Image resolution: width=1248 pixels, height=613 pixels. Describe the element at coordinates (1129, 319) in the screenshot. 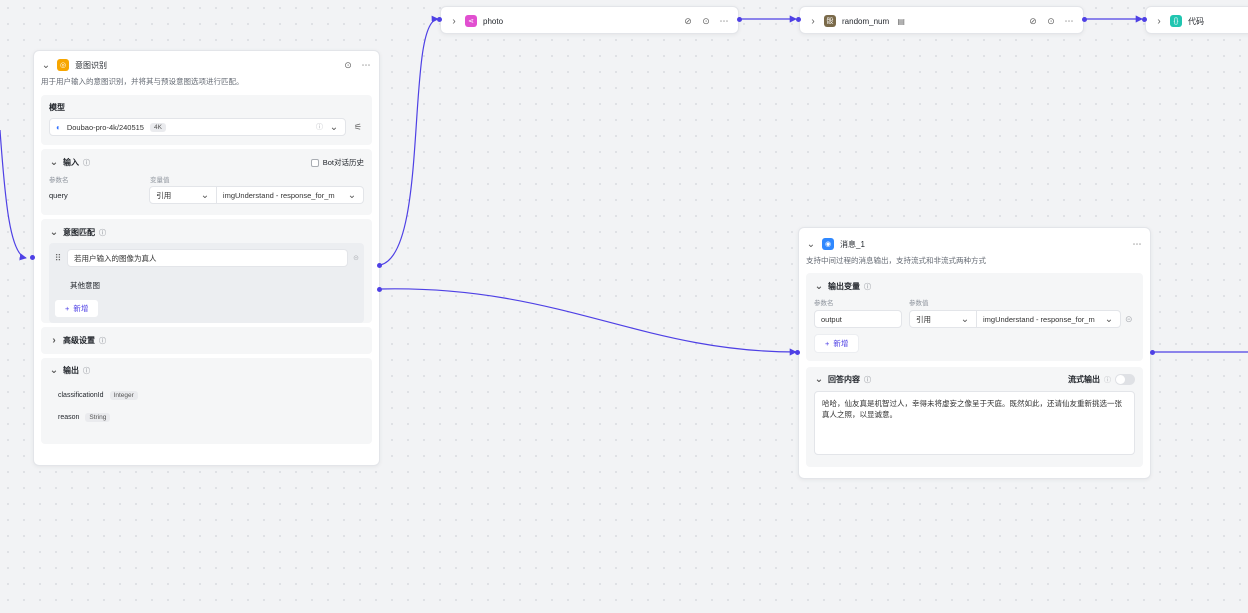

I see `remove-var-icon: ⊝` at that location.